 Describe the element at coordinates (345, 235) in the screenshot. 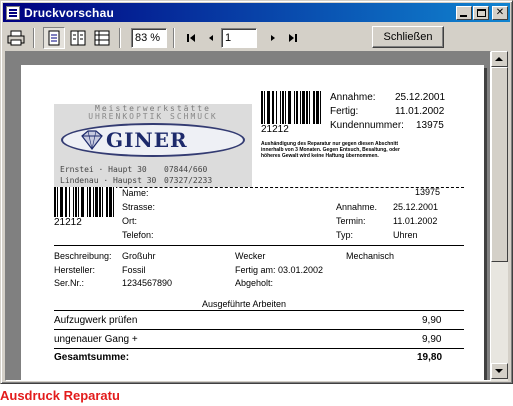

I see `mid-typ-label: Typ:` at that location.